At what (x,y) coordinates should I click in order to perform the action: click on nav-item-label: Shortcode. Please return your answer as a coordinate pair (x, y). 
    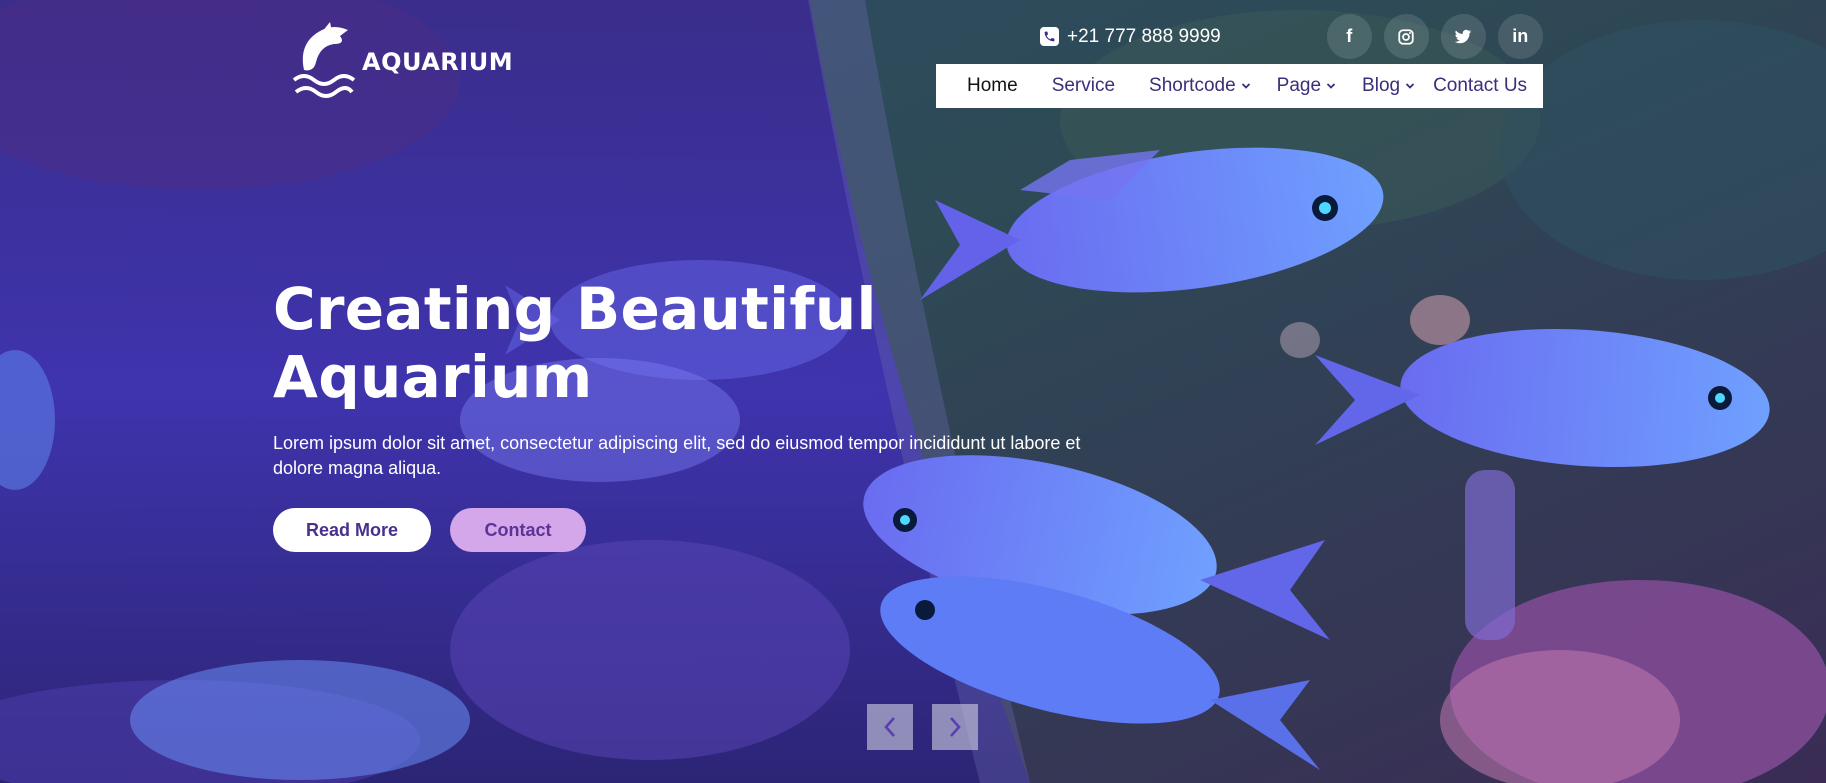
    Looking at the image, I should click on (1192, 85).